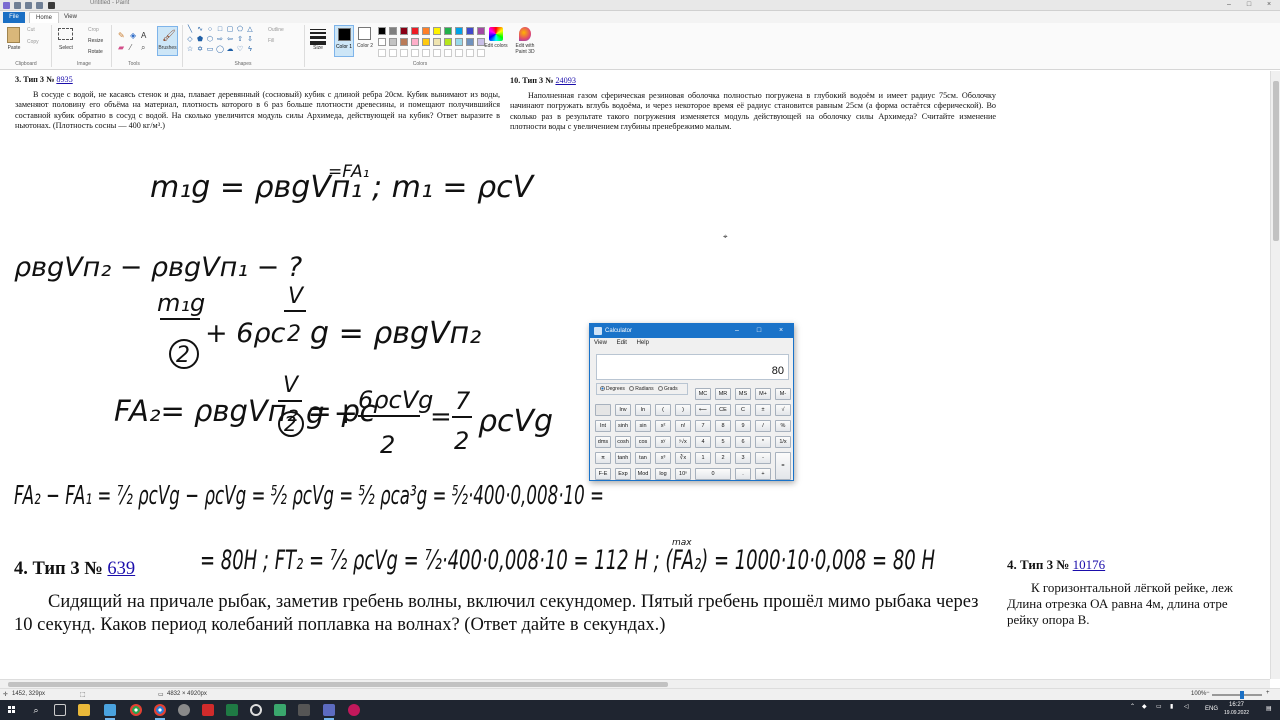  What do you see at coordinates (763, 410) in the screenshot?
I see `calc-key: ±` at bounding box center [763, 410].